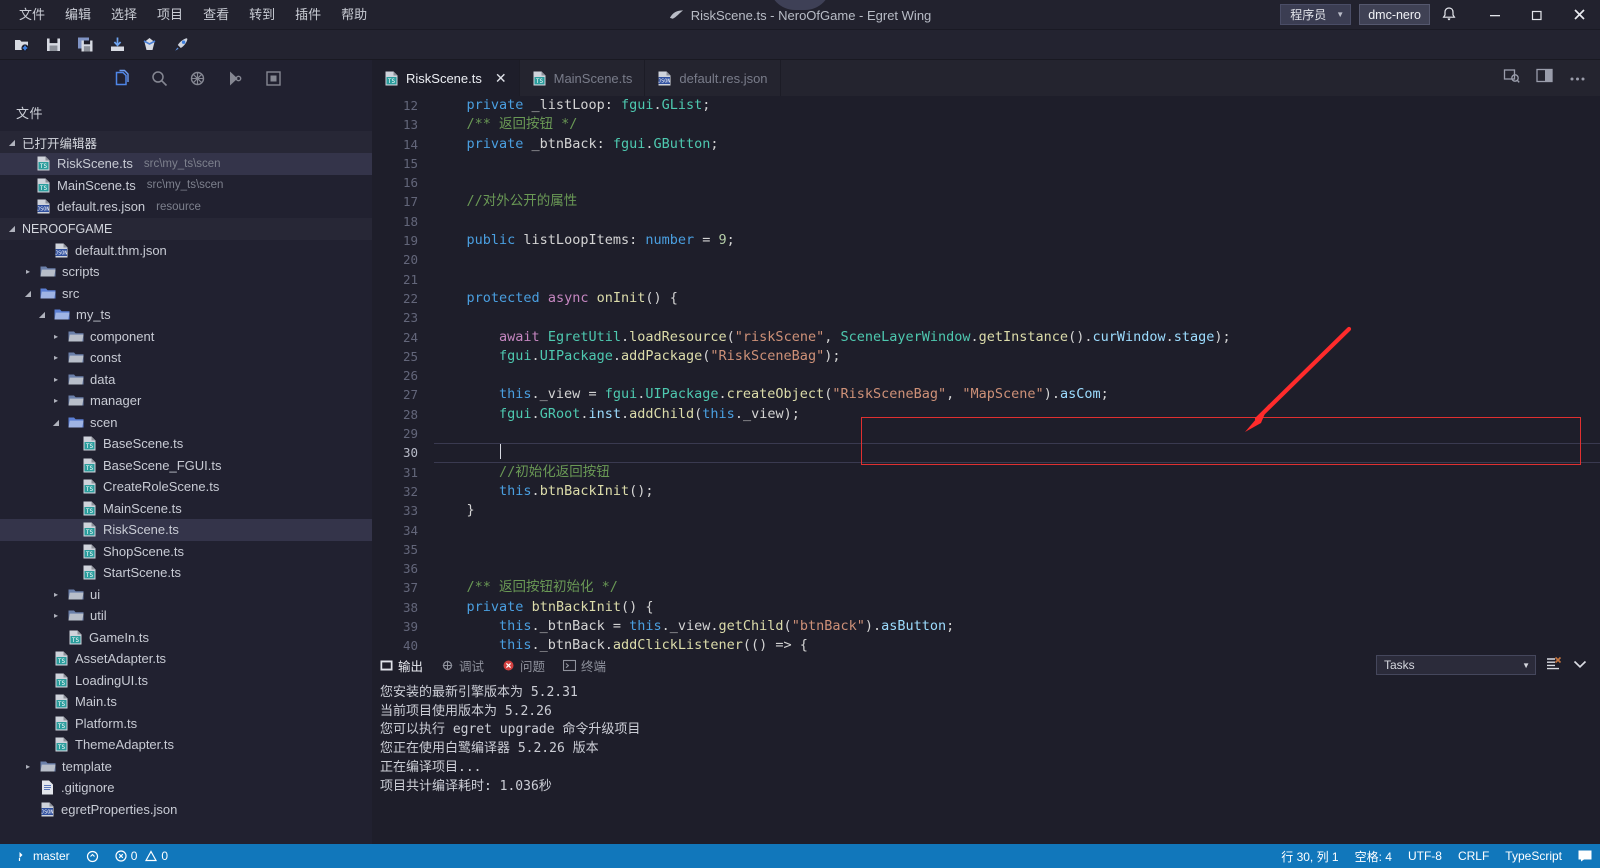  I want to click on panel-tab-terminal: 终端, so click(584, 665).